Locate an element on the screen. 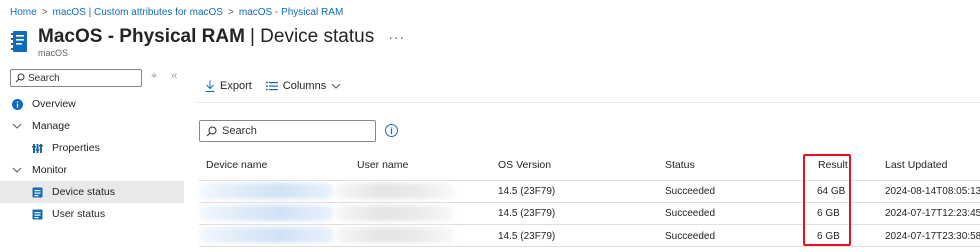  page-title-name: MacOS - Physical RAM is located at coordinates (141, 36).